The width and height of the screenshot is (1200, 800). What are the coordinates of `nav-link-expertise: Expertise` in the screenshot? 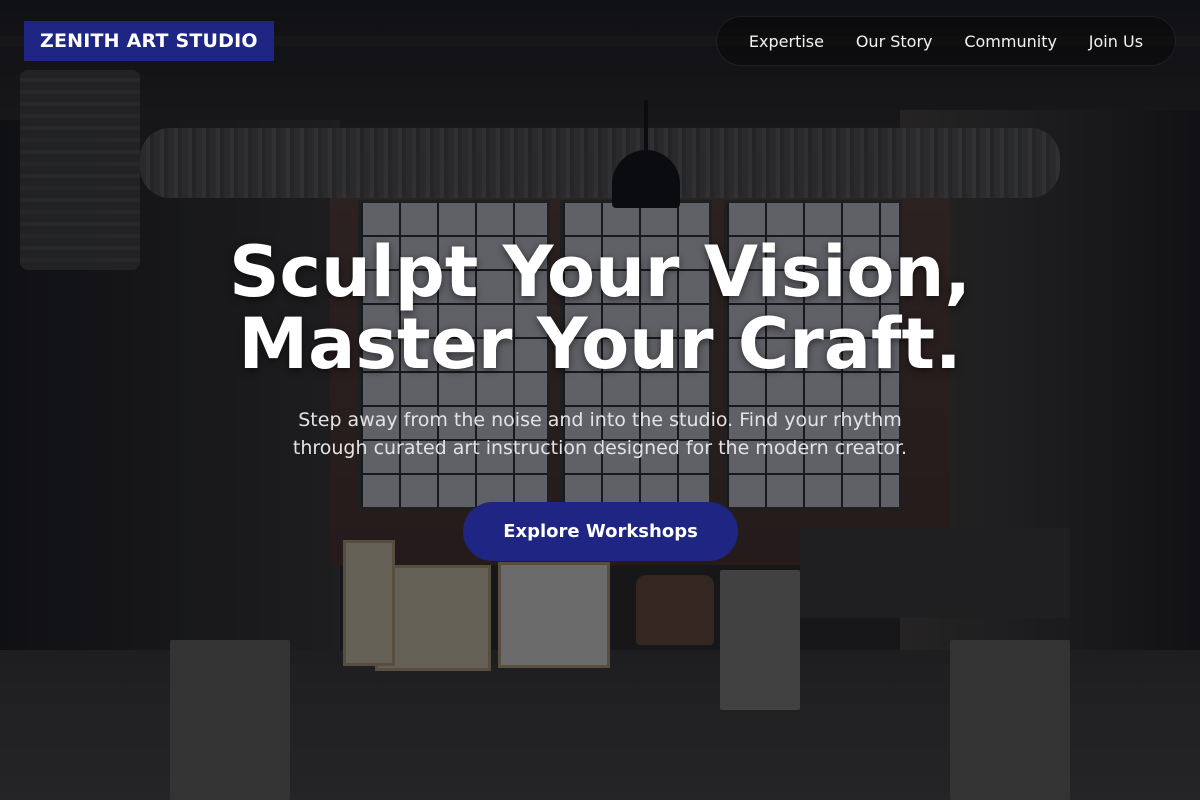 It's located at (786, 41).